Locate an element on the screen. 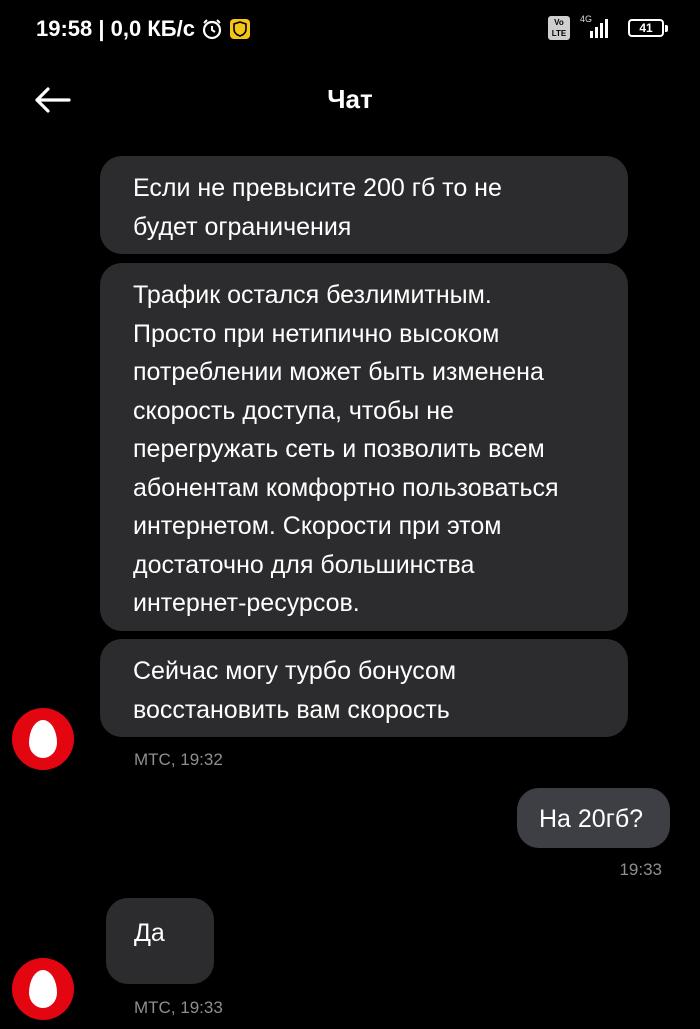  message-text: На 20гб? is located at coordinates (591, 819).